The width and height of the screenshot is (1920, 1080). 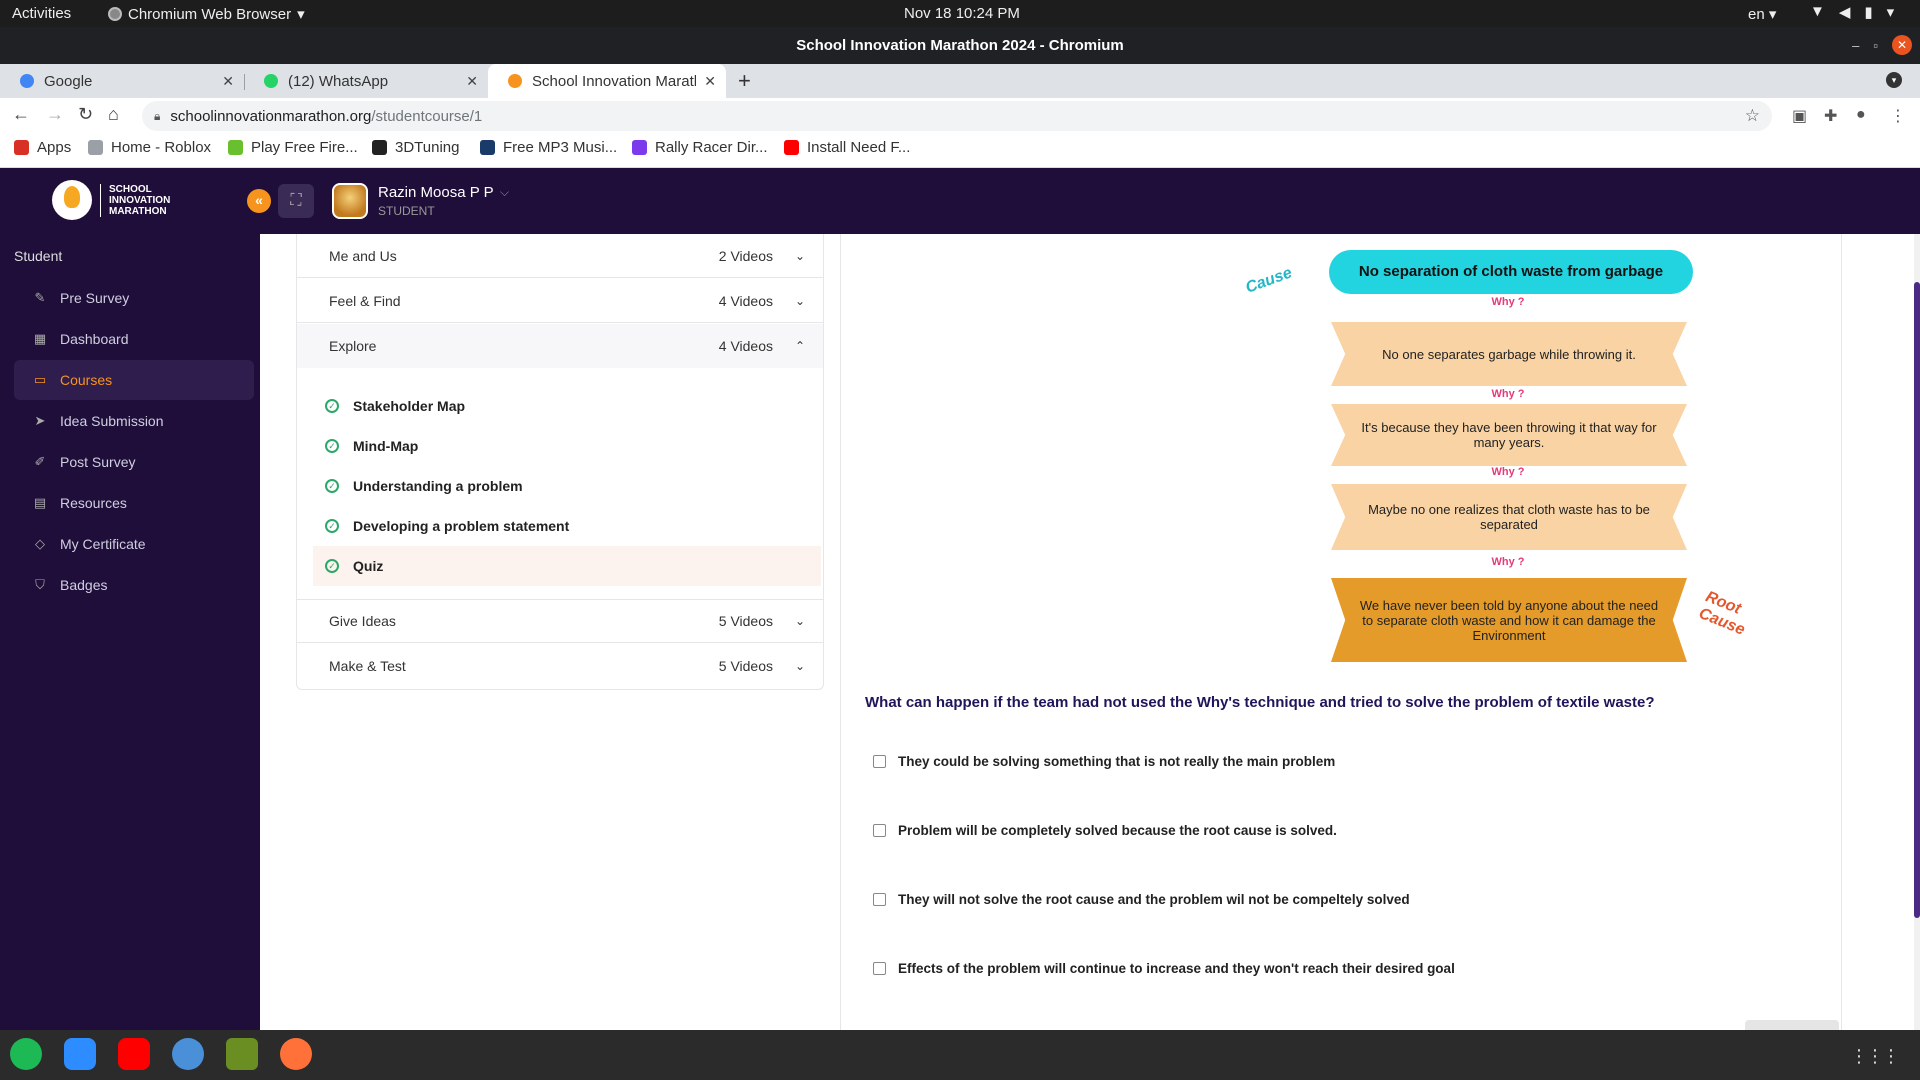 I want to click on lesson-label: Mind-Map, so click(x=386, y=446).